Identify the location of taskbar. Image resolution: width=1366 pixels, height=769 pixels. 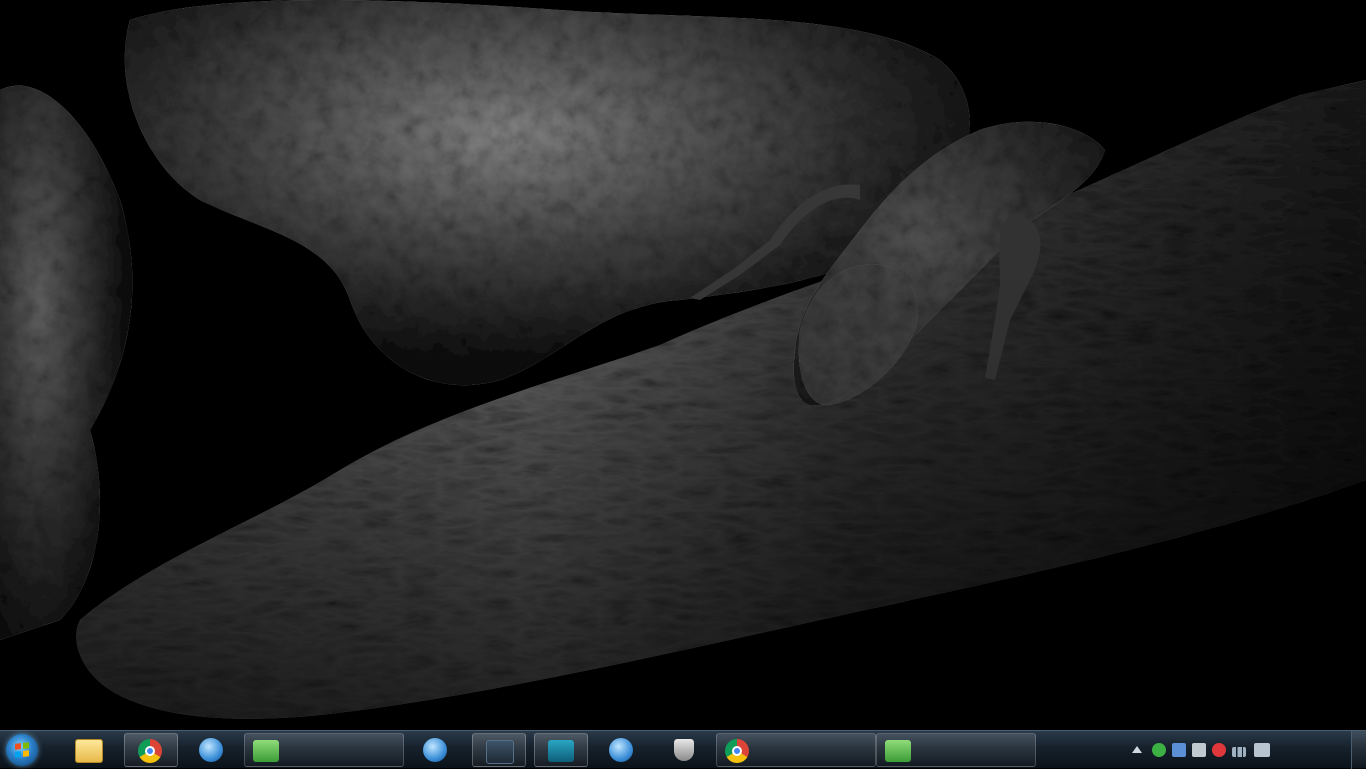
(683, 749).